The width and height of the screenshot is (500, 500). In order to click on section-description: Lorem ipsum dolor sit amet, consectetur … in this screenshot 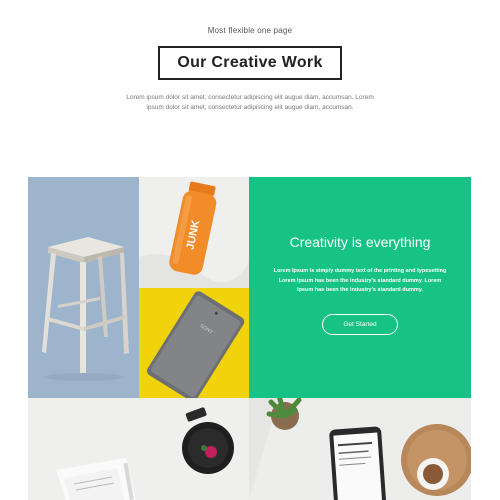, I will do `click(250, 103)`.